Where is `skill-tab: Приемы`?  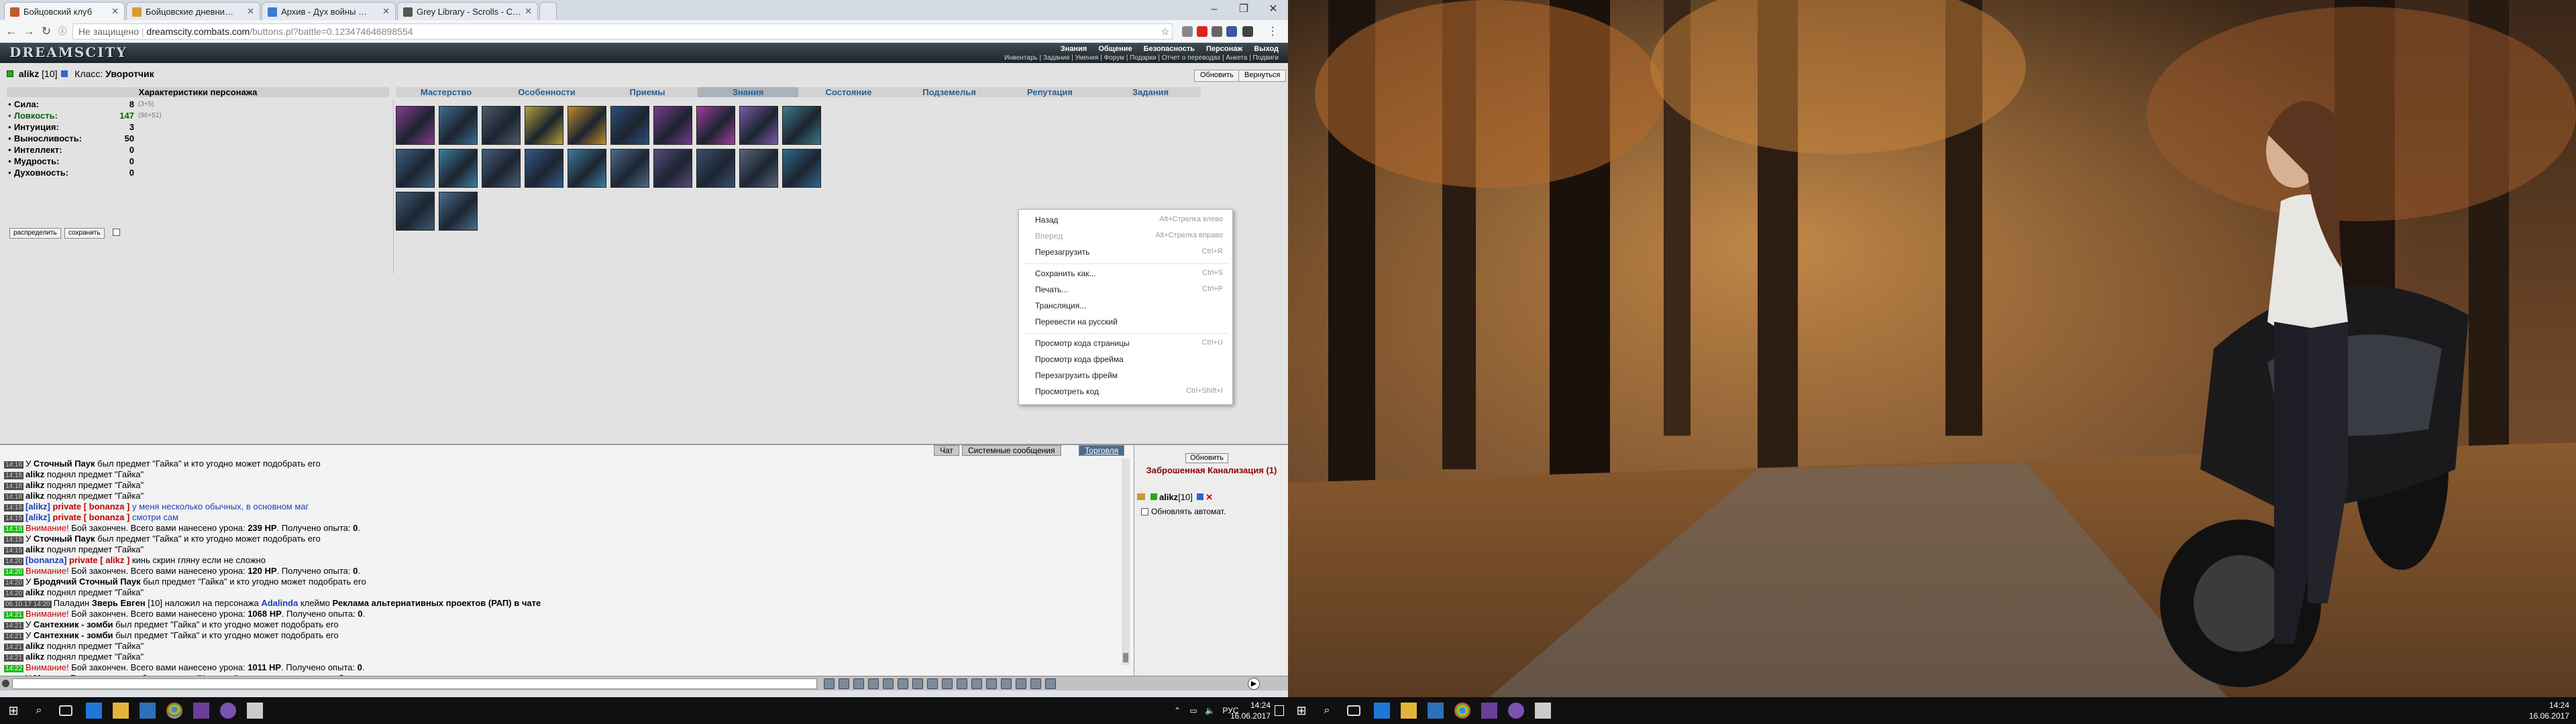
skill-tab: Приемы is located at coordinates (647, 92).